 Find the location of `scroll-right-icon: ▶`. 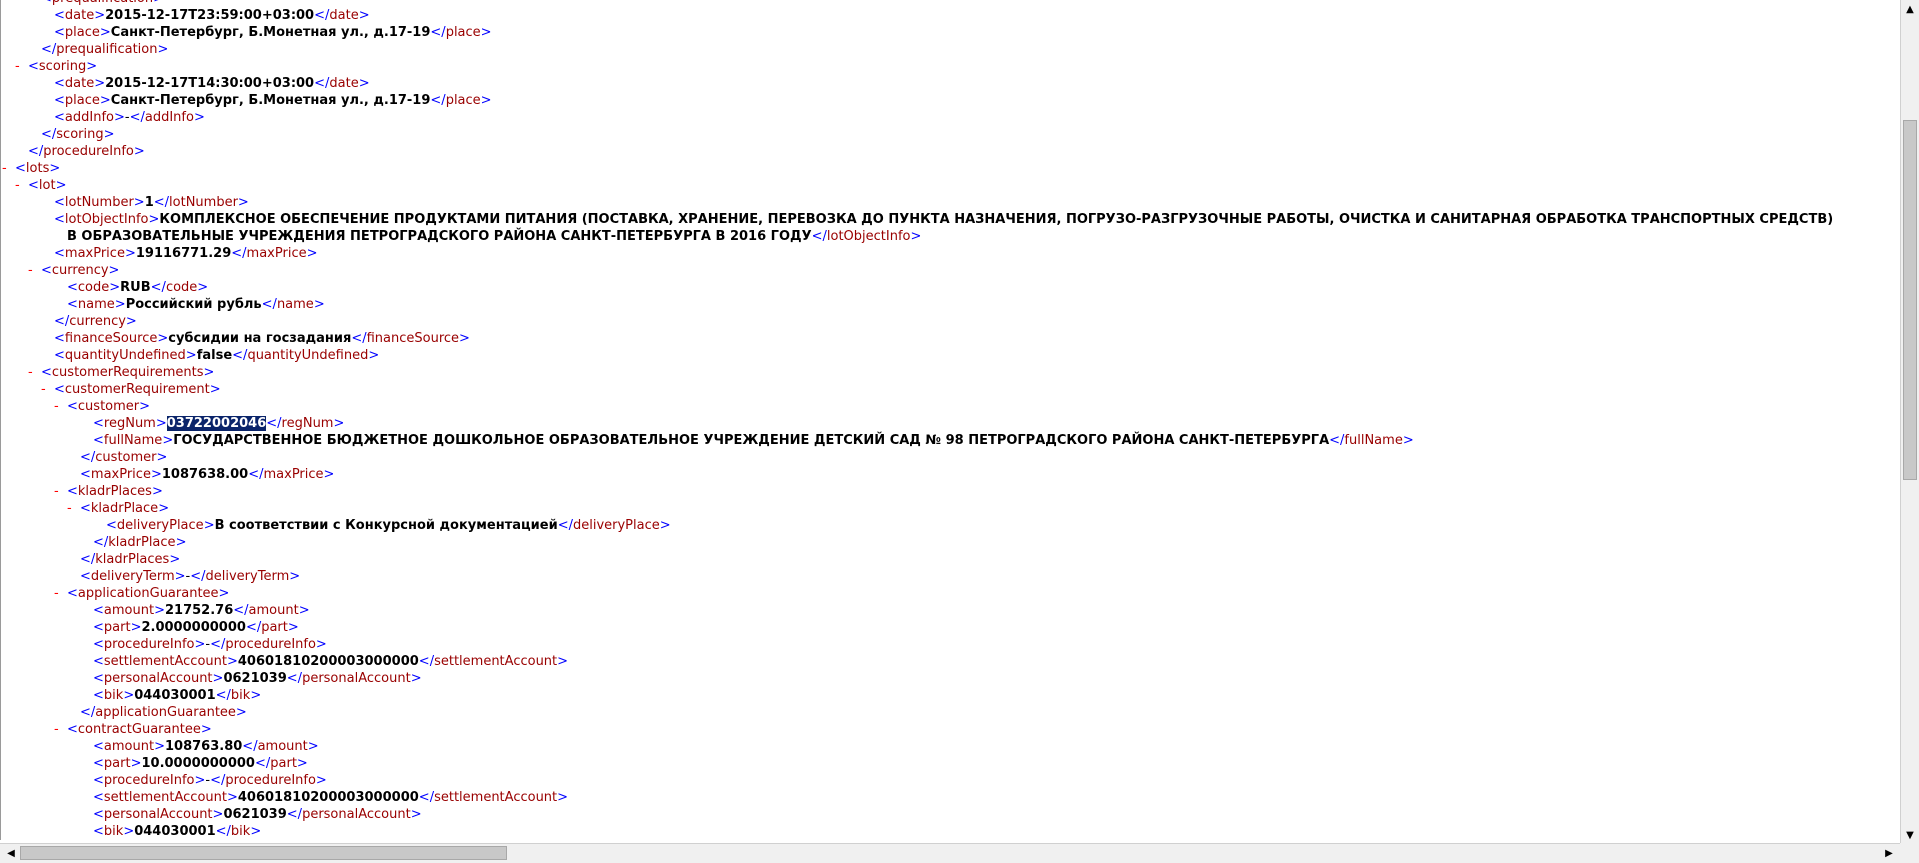

scroll-right-icon: ▶ is located at coordinates (1889, 853).